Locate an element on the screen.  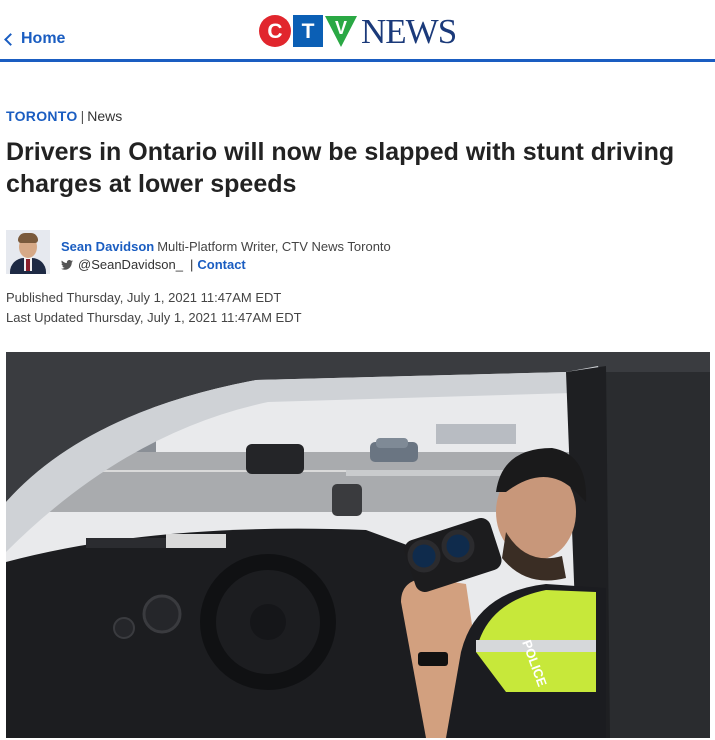
logo-letter-t: T is located at coordinates (308, 31).